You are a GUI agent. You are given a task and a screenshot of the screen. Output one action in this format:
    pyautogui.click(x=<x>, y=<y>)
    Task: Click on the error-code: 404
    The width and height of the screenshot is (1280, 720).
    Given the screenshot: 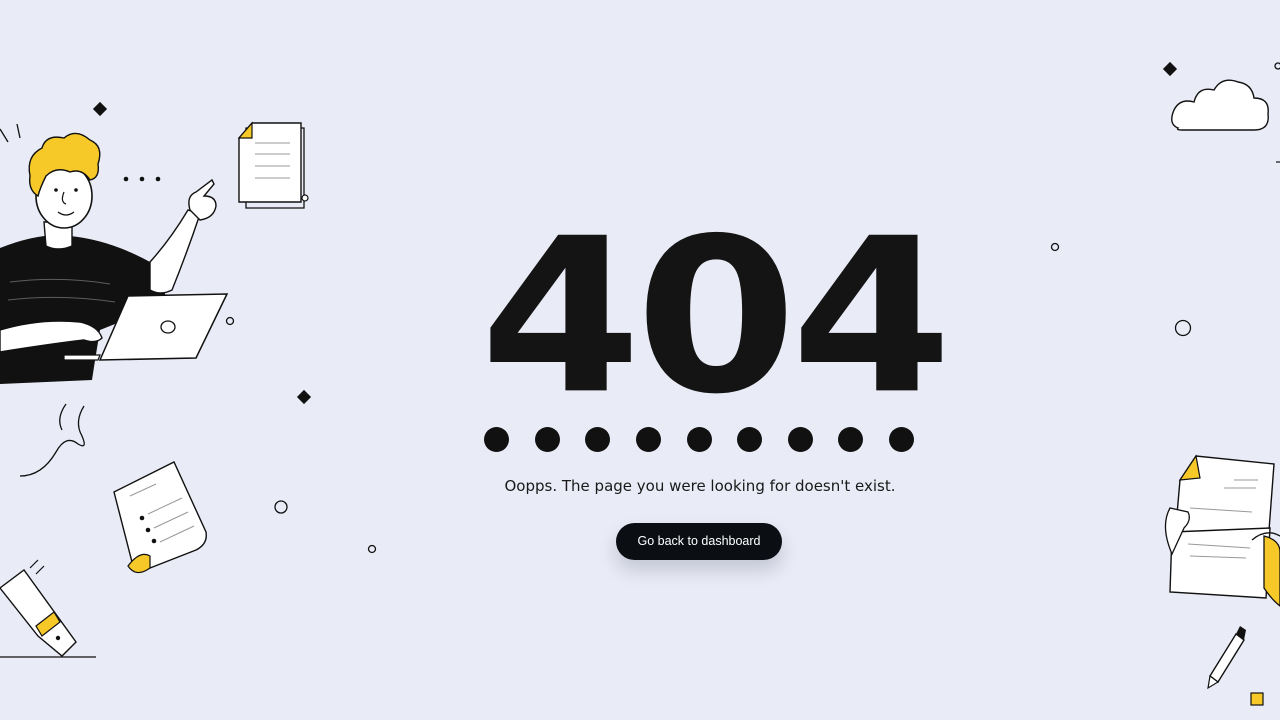 What is the action you would take?
    pyautogui.click(x=716, y=316)
    